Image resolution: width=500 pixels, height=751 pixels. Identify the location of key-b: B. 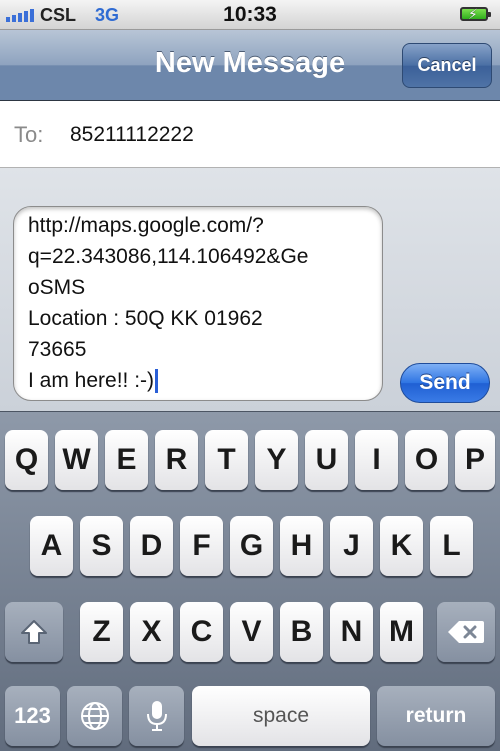
(301, 632).